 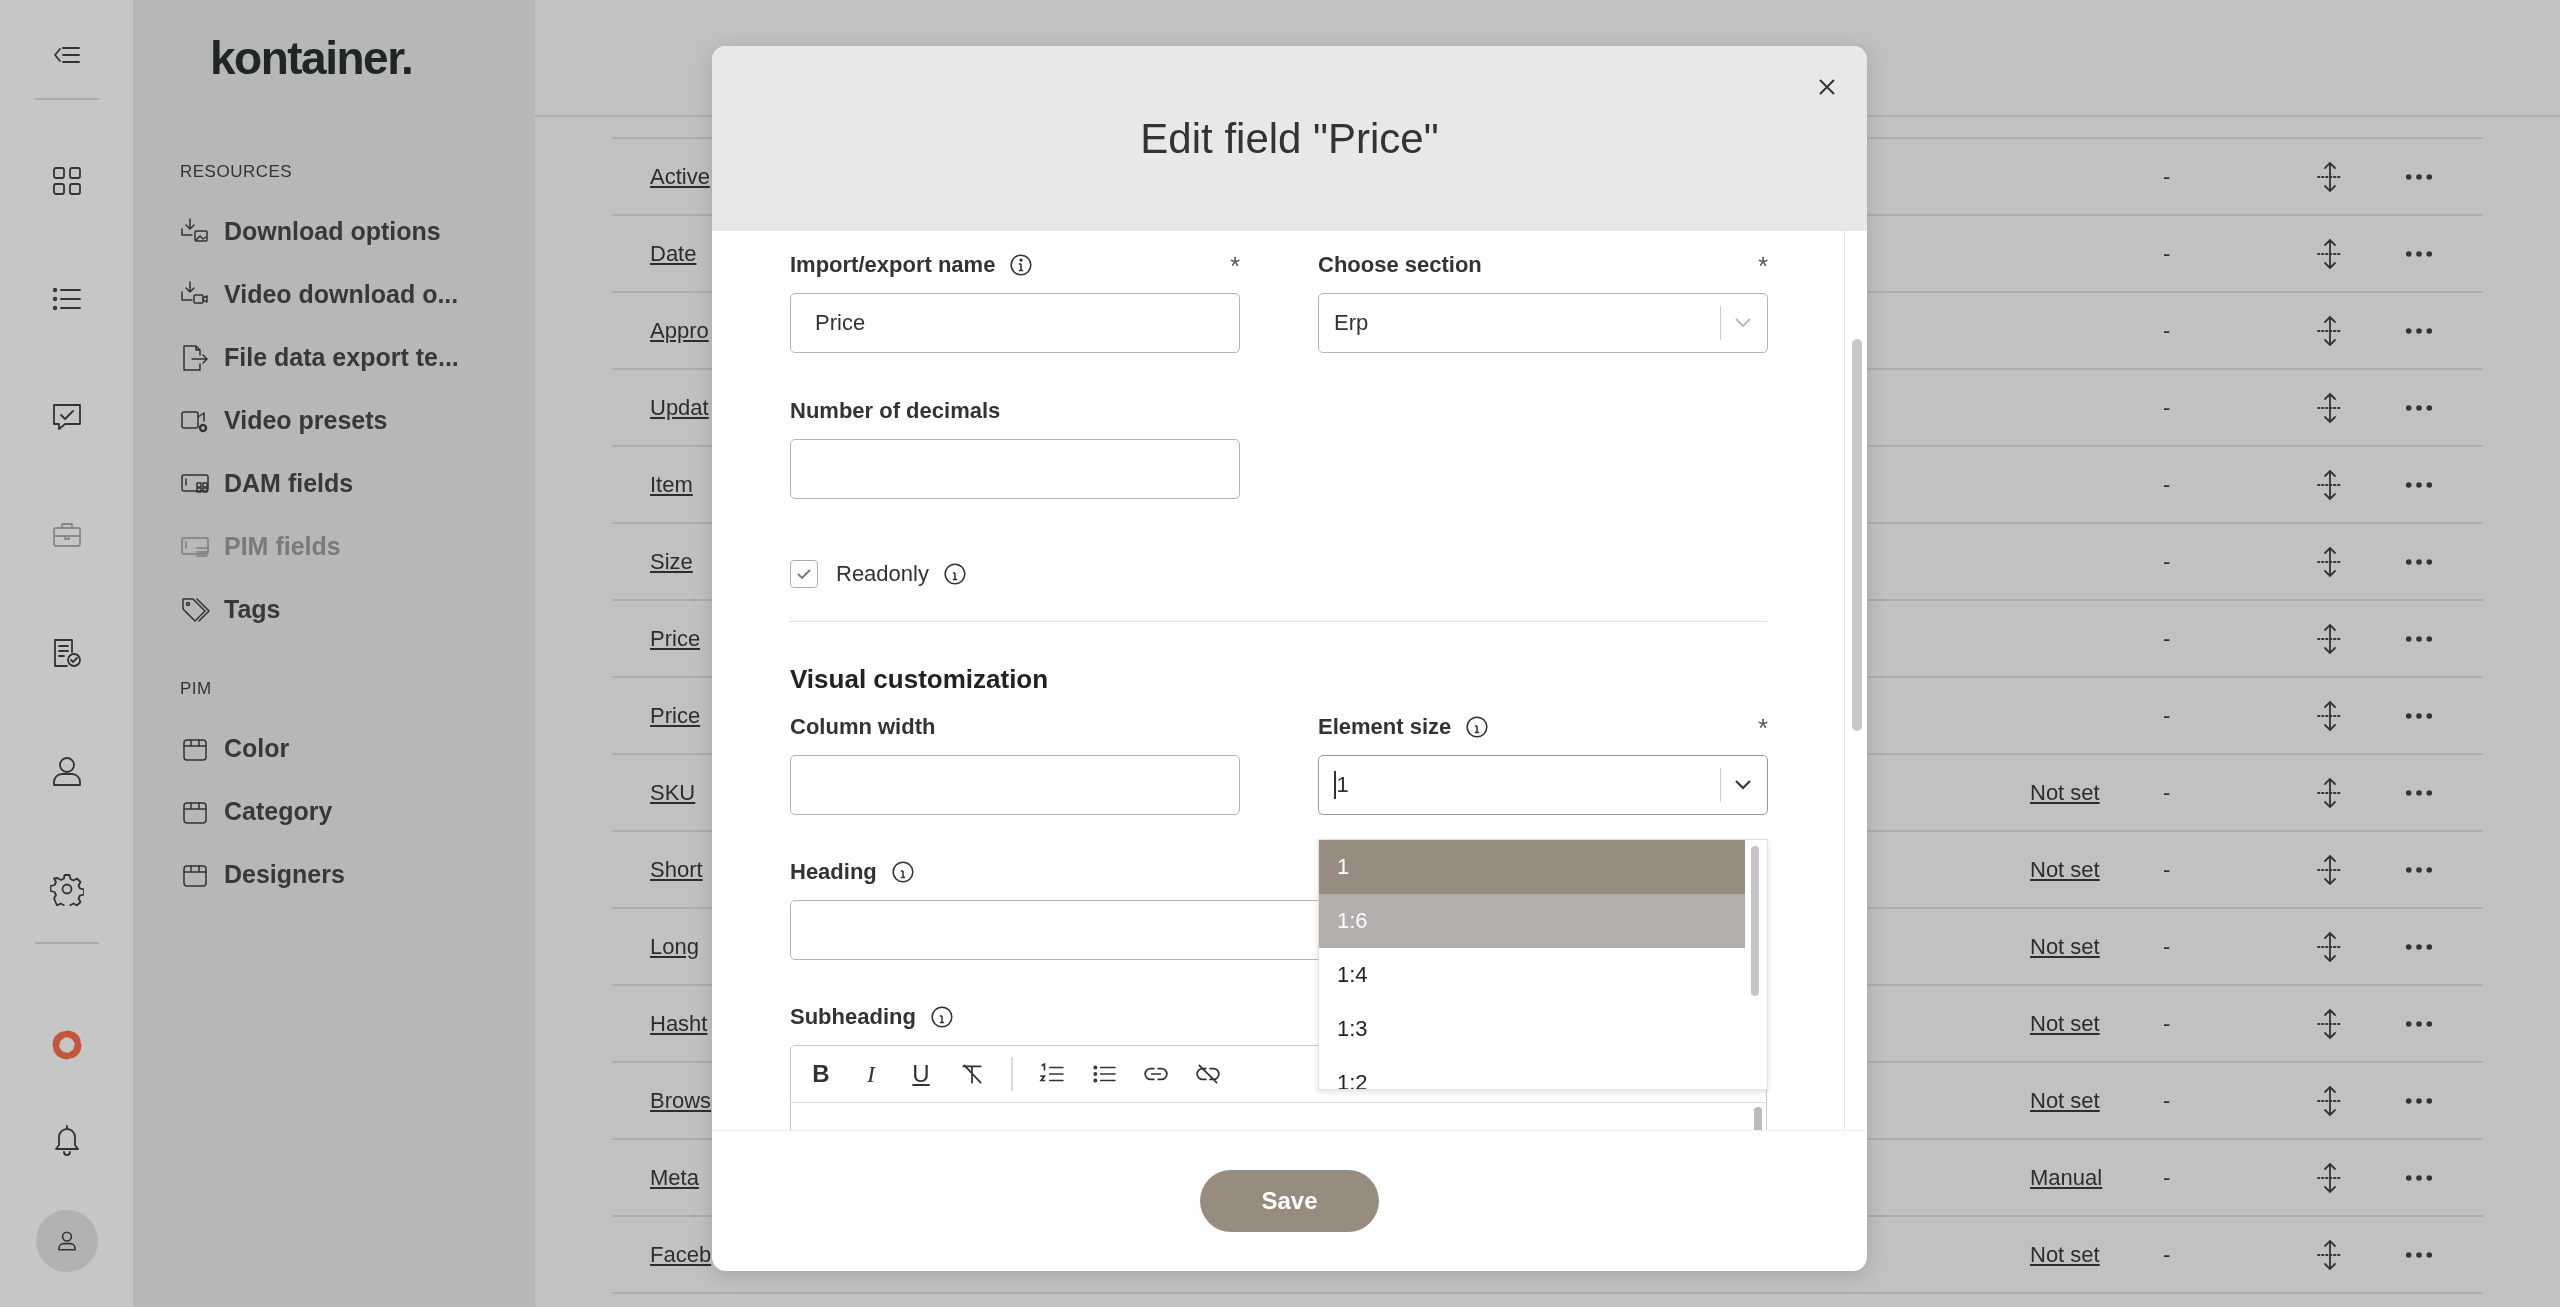 What do you see at coordinates (2066, 1177) in the screenshot?
I see `setting-link: Manual` at bounding box center [2066, 1177].